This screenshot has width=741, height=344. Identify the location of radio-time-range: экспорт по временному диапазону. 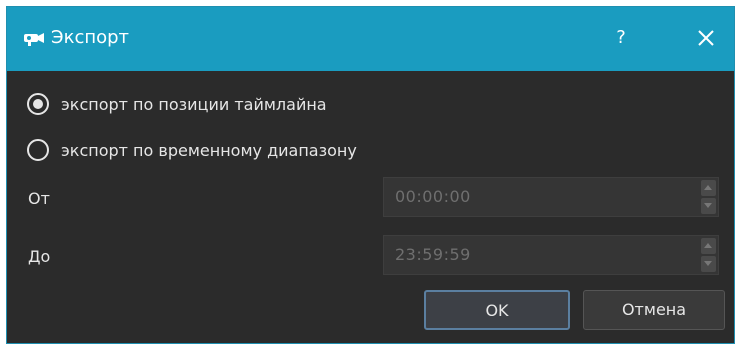
(192, 150).